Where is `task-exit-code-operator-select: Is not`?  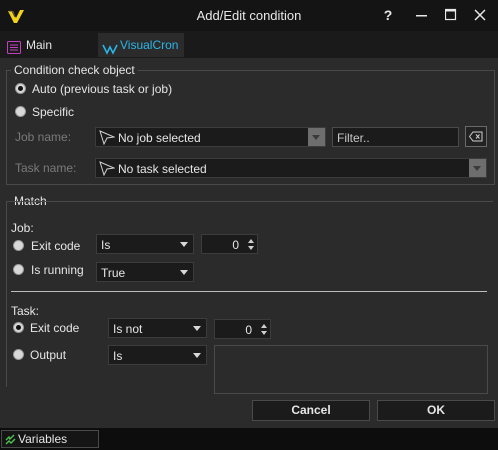 task-exit-code-operator-select: Is not is located at coordinates (157, 328).